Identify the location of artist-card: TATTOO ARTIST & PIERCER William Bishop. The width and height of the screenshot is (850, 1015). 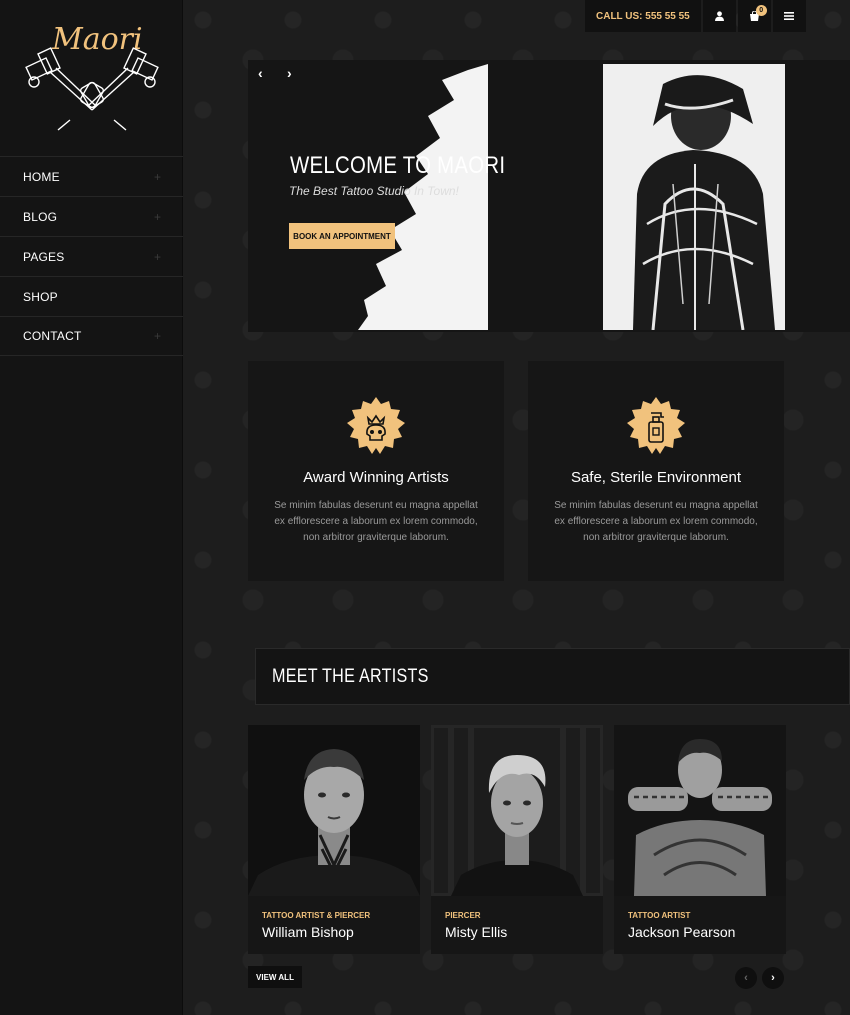
(334, 839).